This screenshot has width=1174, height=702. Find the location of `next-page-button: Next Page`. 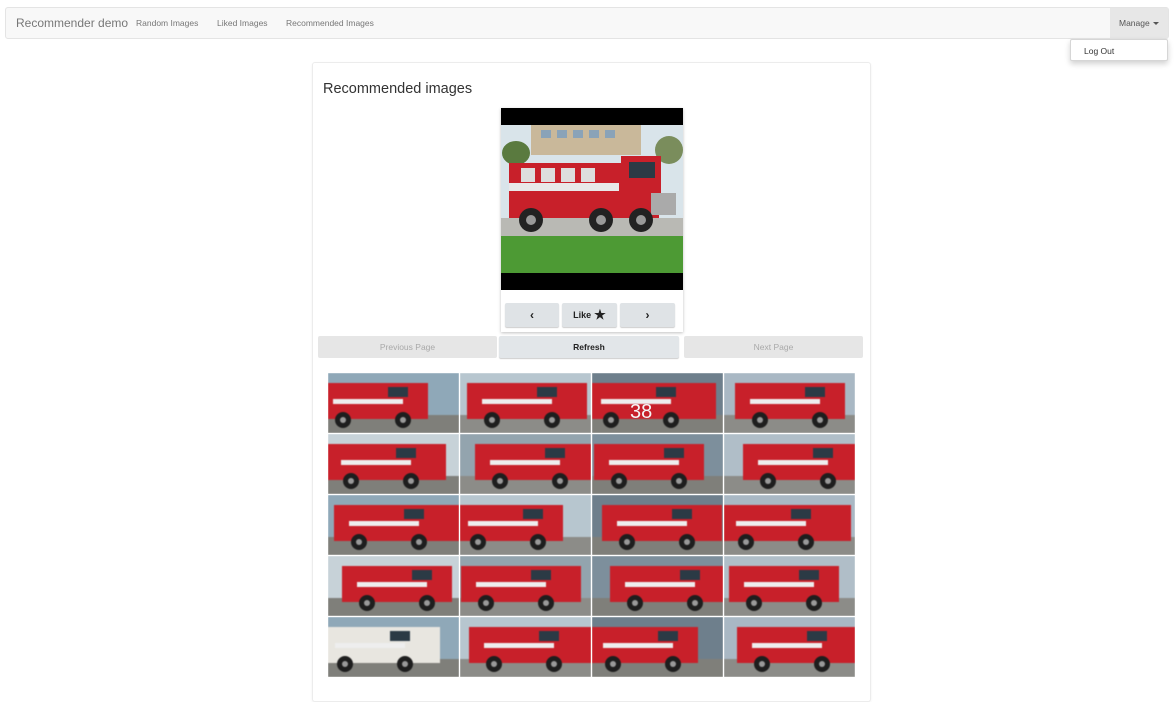

next-page-button: Next Page is located at coordinates (773, 347).